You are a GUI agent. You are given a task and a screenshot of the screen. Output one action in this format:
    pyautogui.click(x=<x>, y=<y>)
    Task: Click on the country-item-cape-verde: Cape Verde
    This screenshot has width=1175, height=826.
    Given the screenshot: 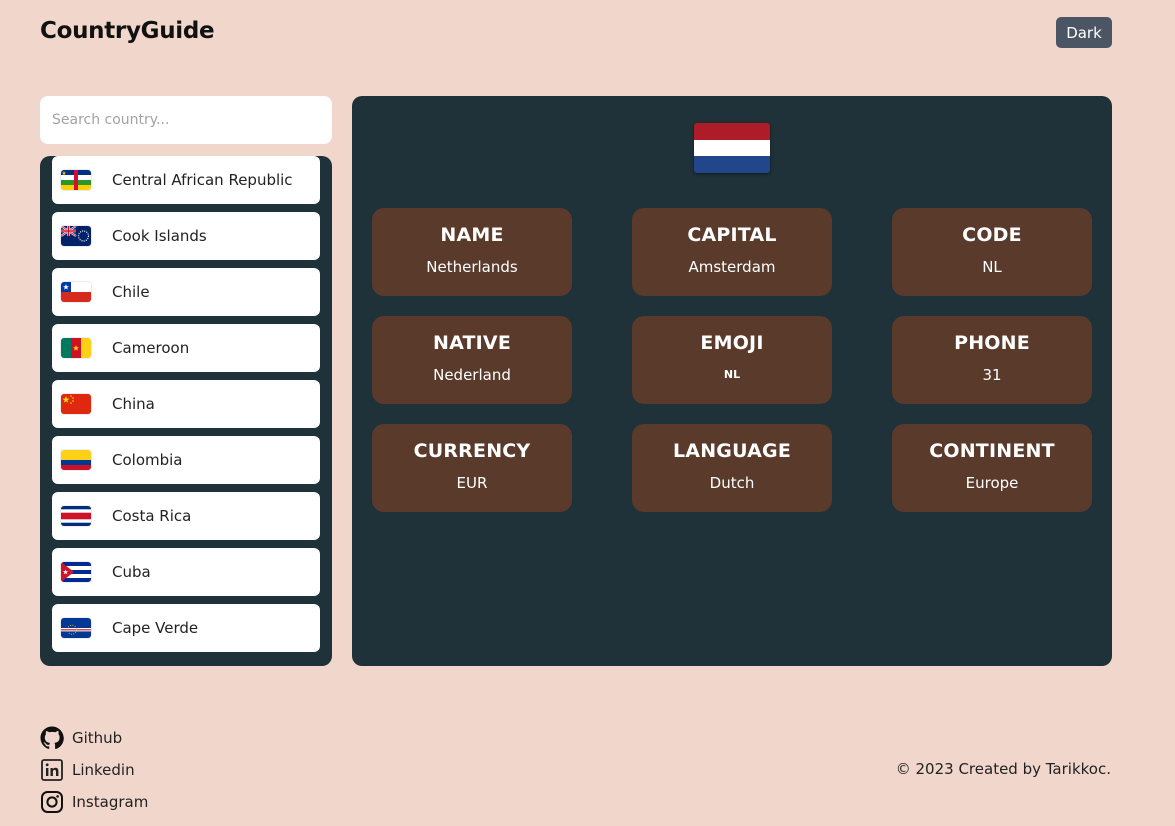 What is the action you would take?
    pyautogui.click(x=186, y=628)
    